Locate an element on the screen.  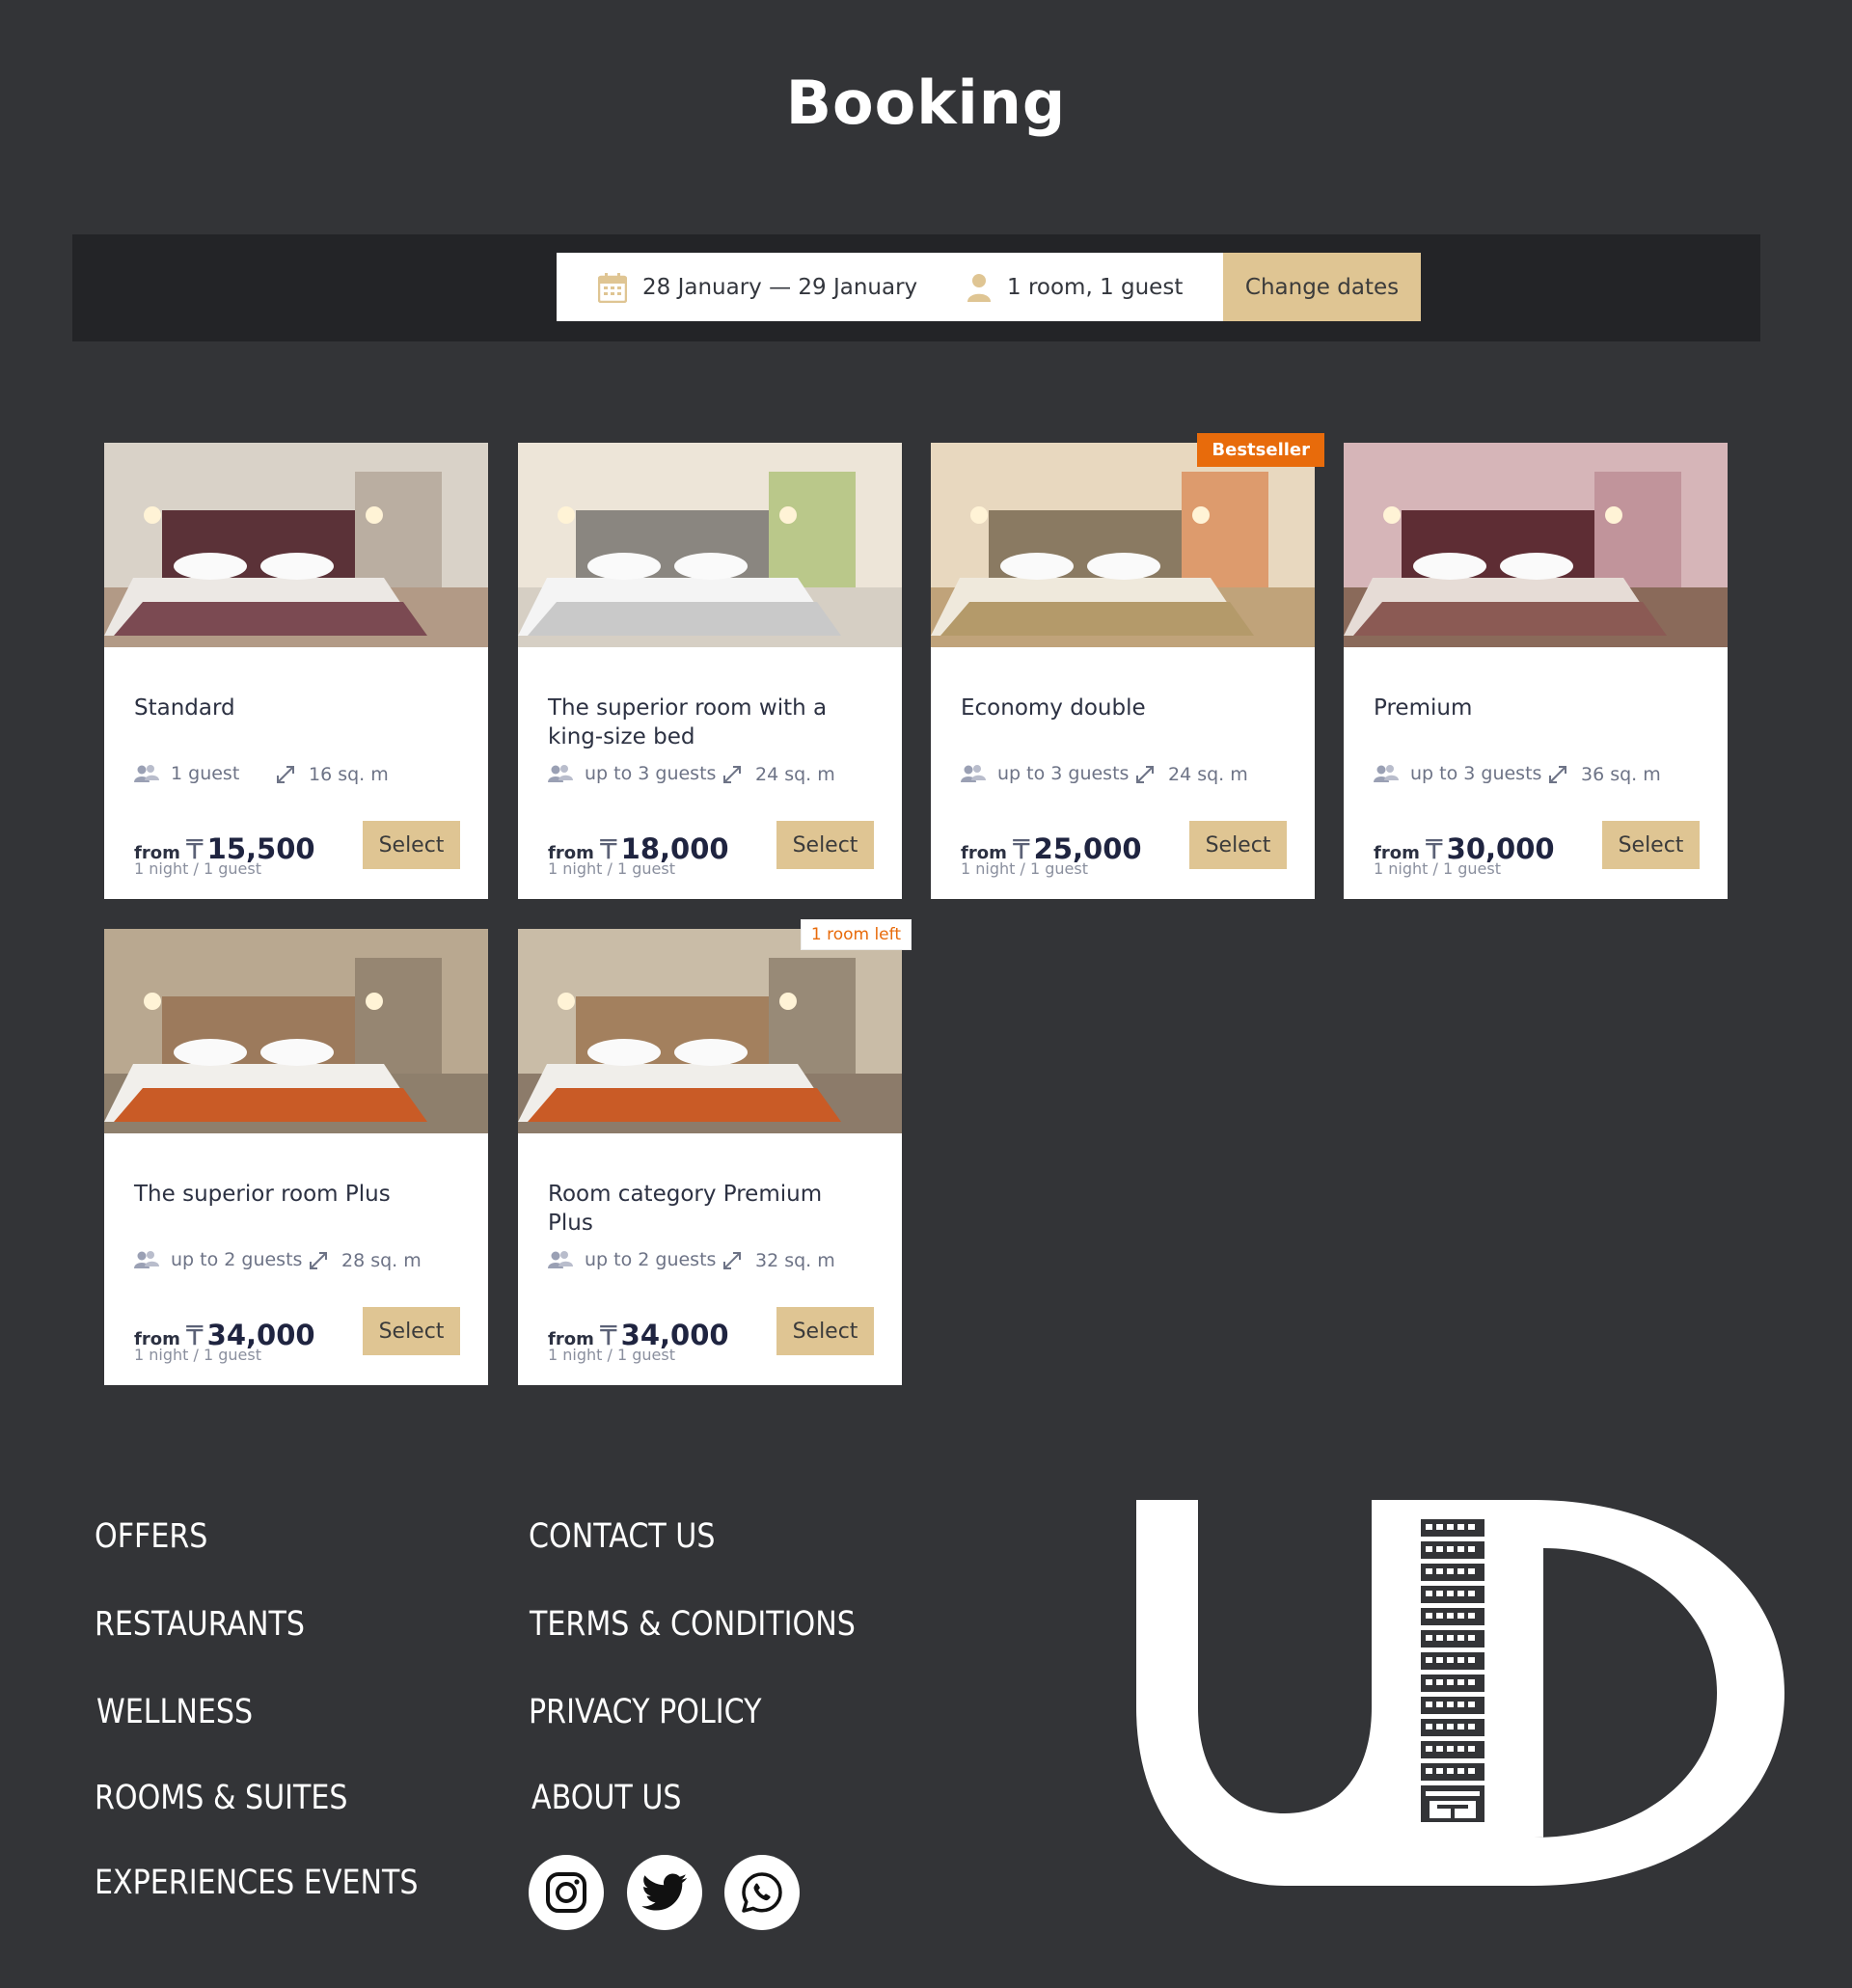
room-area: 28 sq. m is located at coordinates (365, 1260).